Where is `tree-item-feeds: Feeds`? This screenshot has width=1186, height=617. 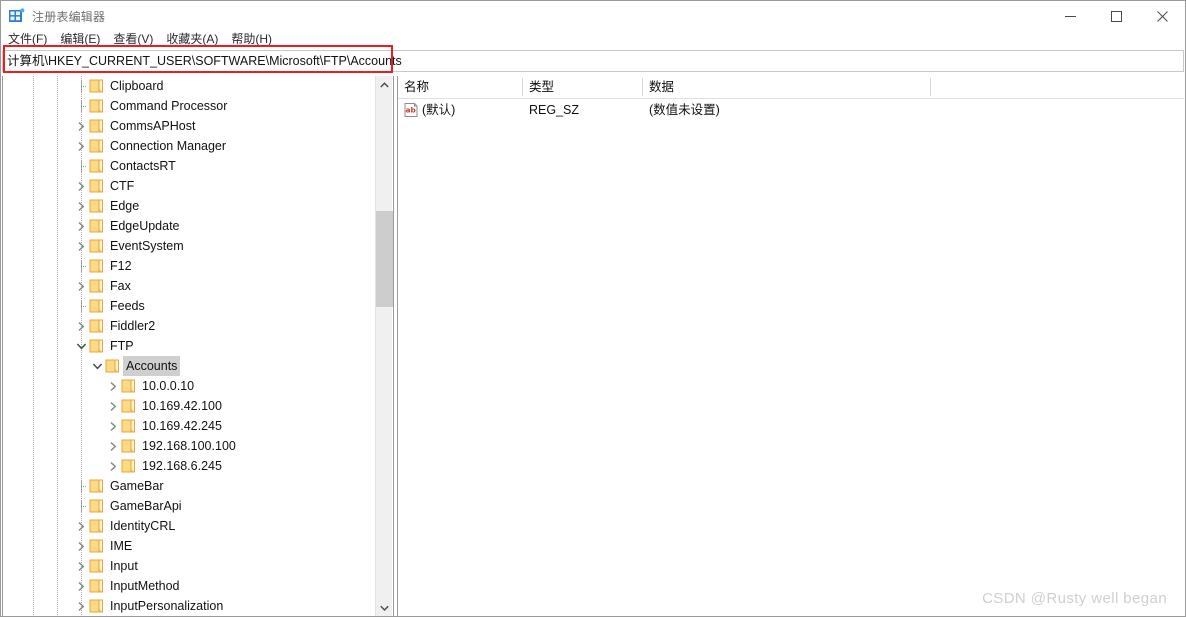
tree-item-feeds: Feeds is located at coordinates (189, 306).